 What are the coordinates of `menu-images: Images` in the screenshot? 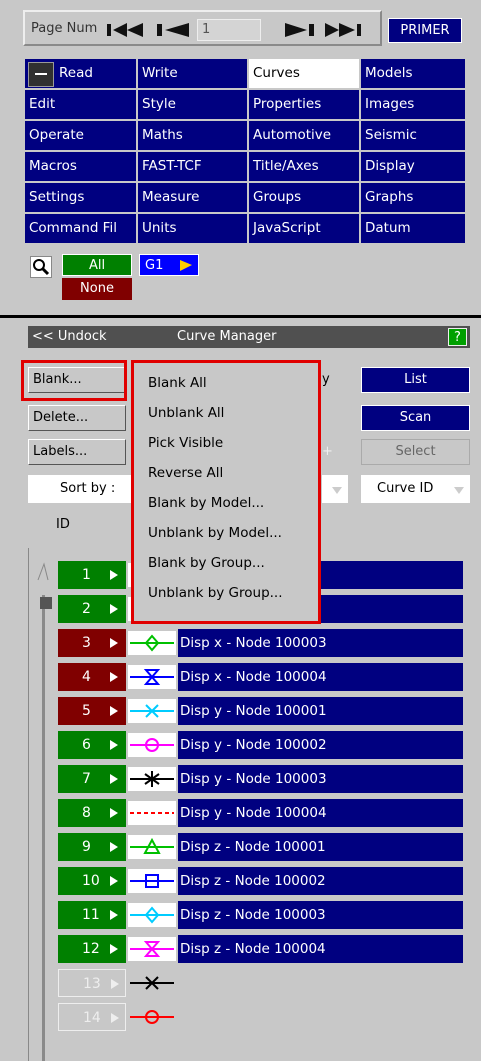 It's located at (413, 104).